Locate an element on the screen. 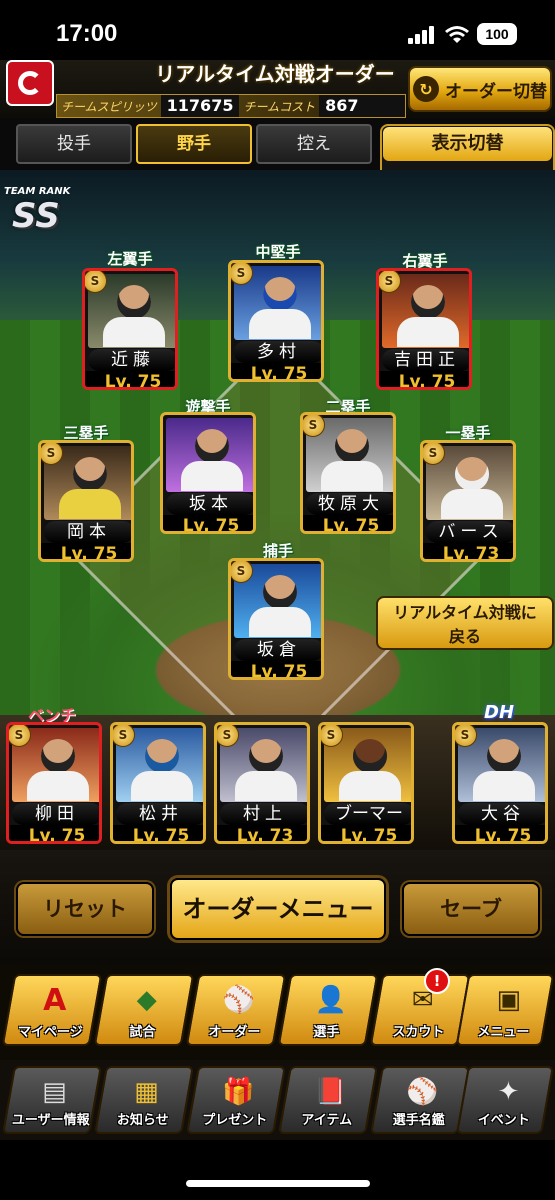 This screenshot has width=555, height=1200. menu-mascot-icon: ▣ is located at coordinates (509, 1000).